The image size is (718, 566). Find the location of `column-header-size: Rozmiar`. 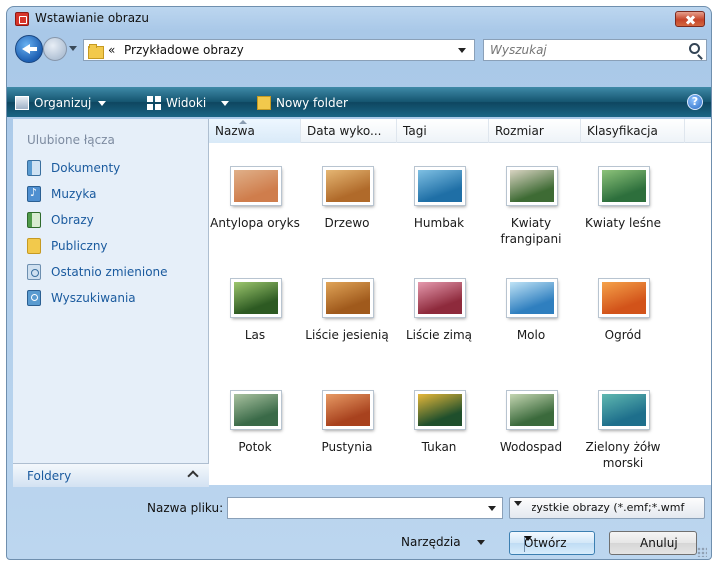

column-header-size: Rozmiar is located at coordinates (535, 131).